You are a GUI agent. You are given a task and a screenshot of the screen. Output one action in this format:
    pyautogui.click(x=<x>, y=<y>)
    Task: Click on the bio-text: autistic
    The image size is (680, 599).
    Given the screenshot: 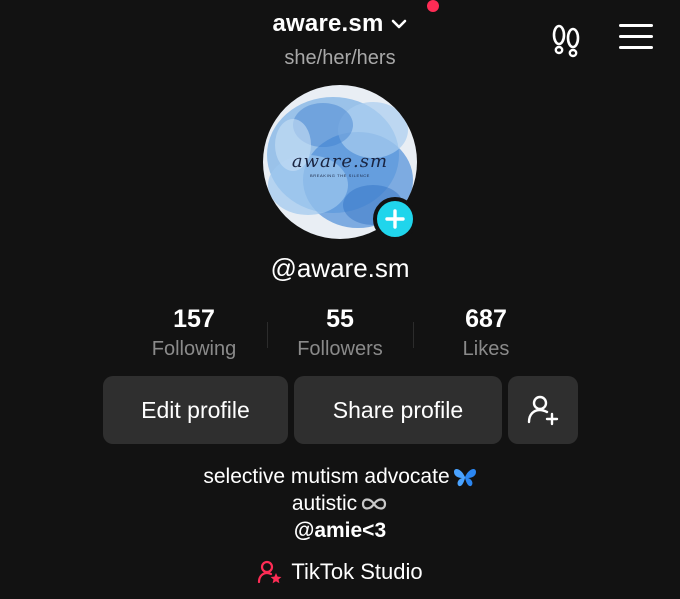 What is the action you would take?
    pyautogui.click(x=324, y=503)
    